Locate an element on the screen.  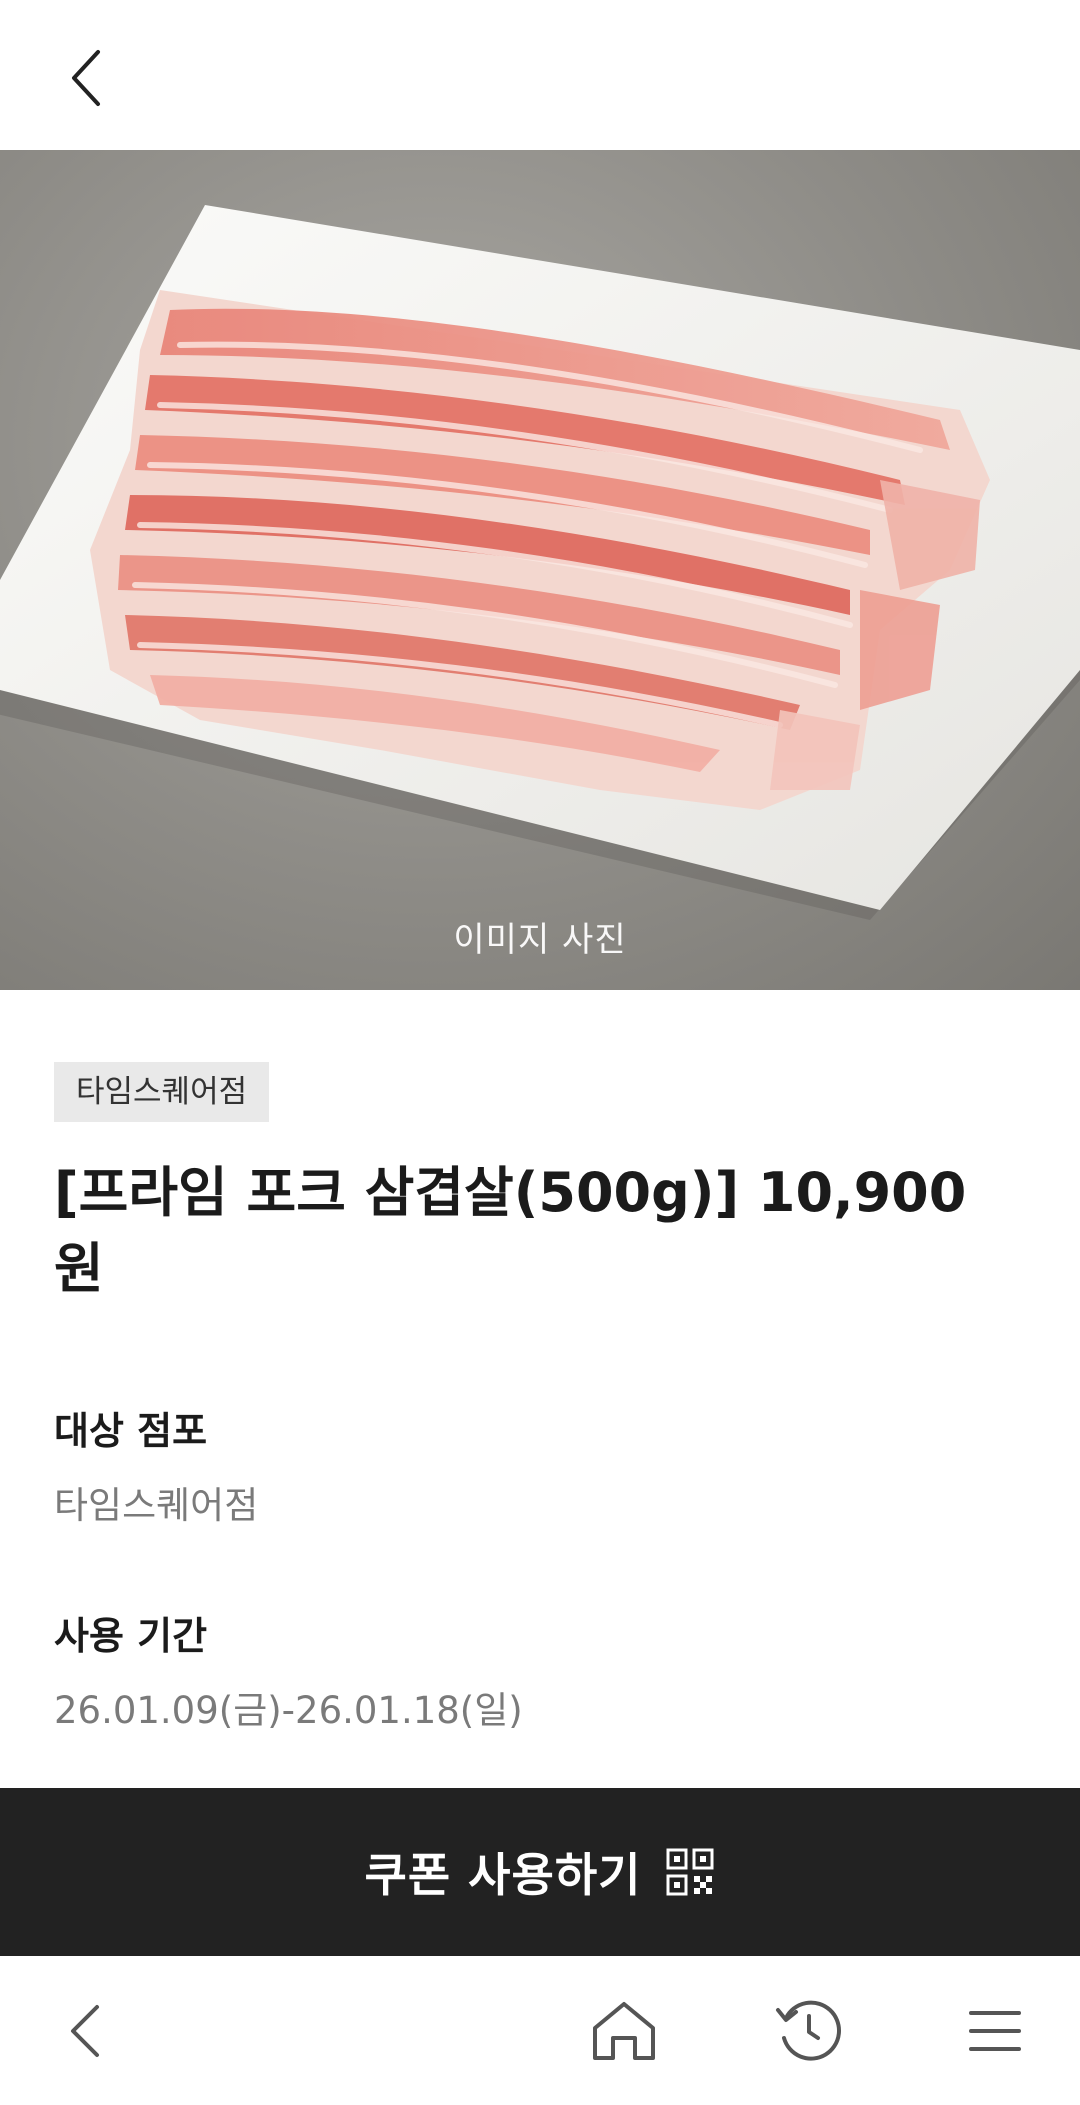
store-badge: 타임스퀘어점 is located at coordinates (162, 1092).